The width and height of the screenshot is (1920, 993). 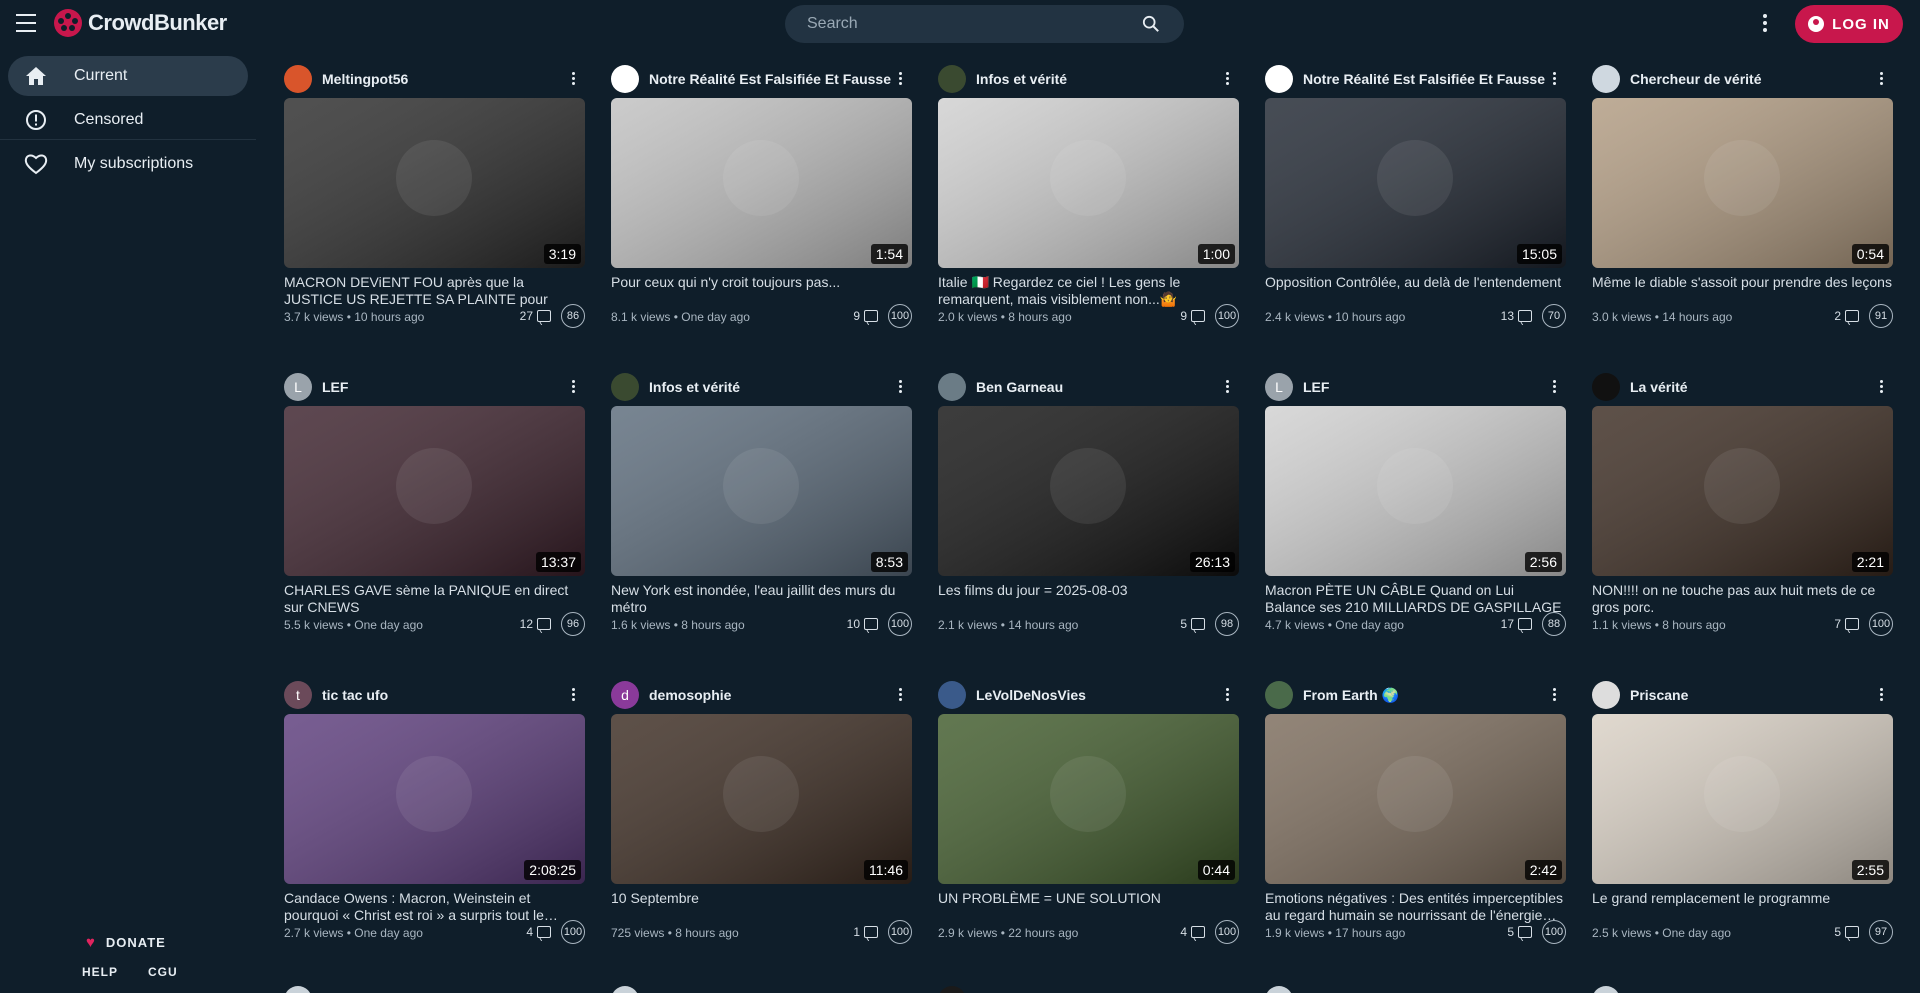 I want to click on donate-link: ♥ DONATE, so click(x=132, y=942).